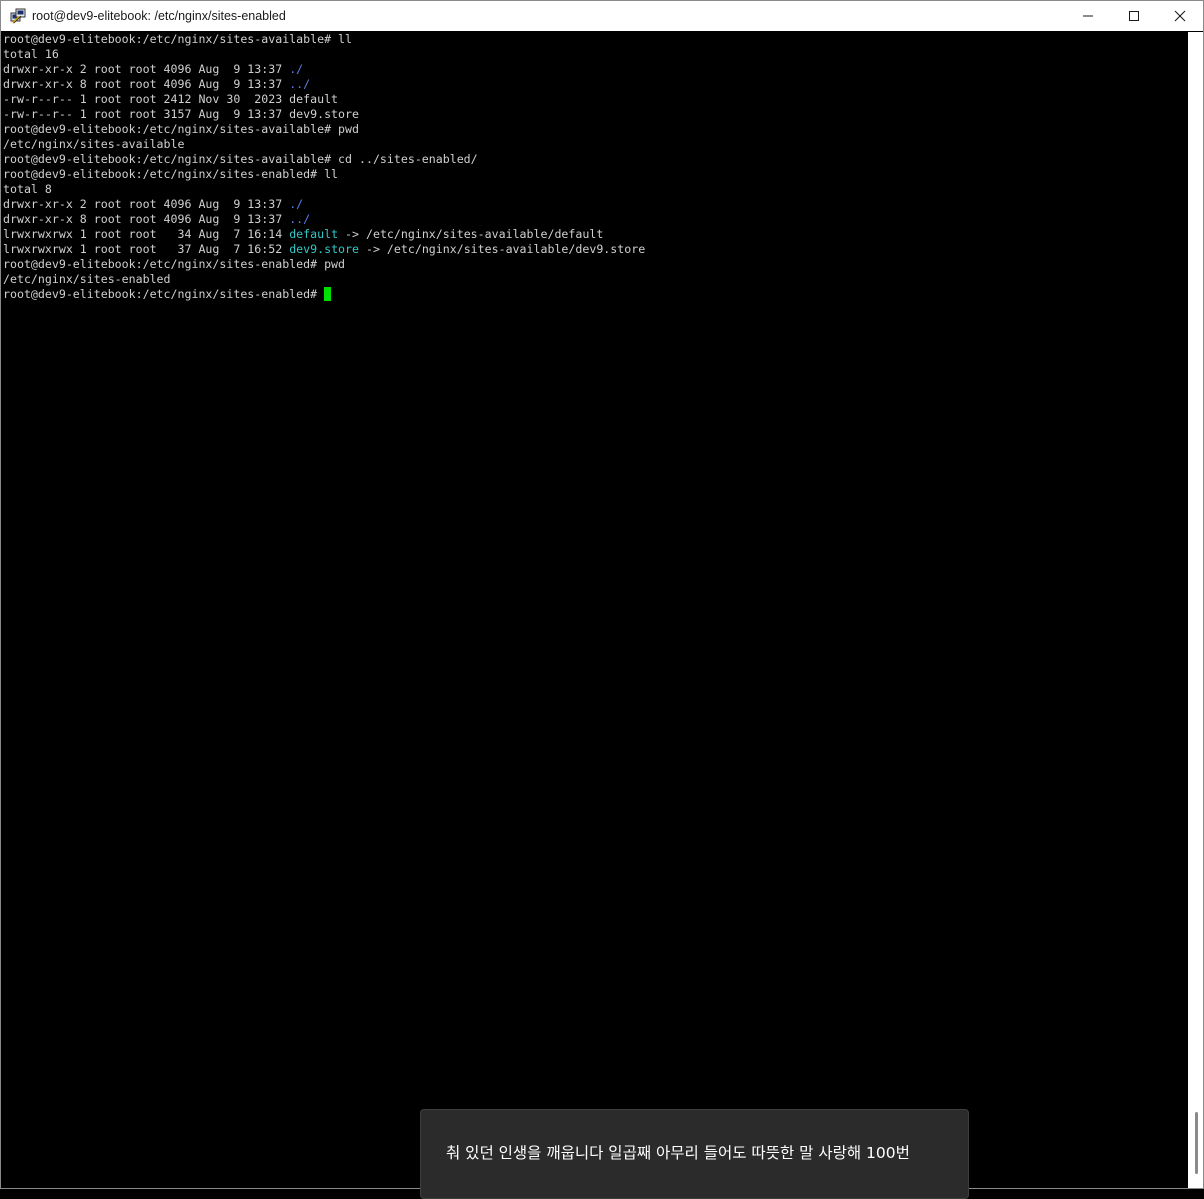 The width and height of the screenshot is (1204, 1199). What do you see at coordinates (18, 16) in the screenshot?
I see `putty-icon` at bounding box center [18, 16].